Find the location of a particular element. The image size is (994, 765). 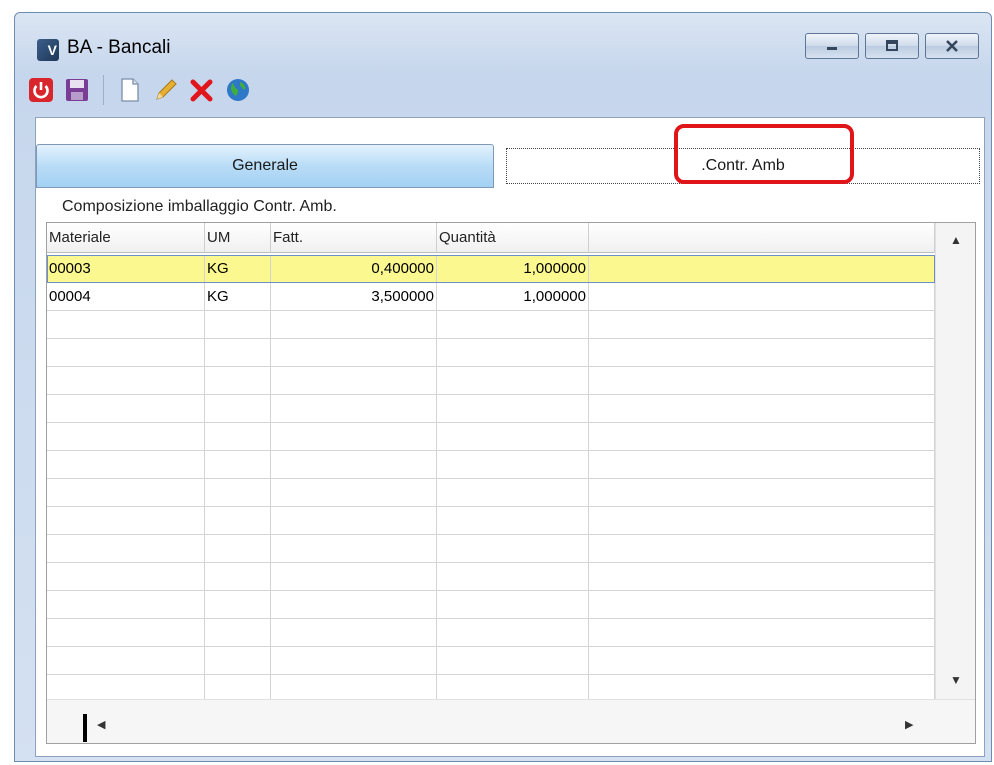

column-header-quantita: Quantità is located at coordinates (513, 238).